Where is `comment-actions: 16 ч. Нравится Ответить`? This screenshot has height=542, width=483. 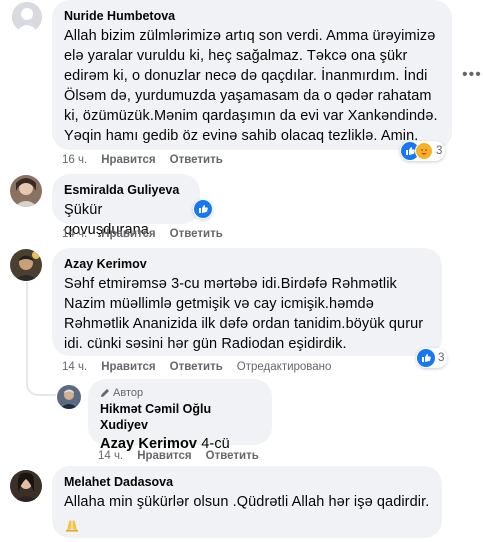
comment-actions: 16 ч. Нравится Ответить is located at coordinates (142, 160).